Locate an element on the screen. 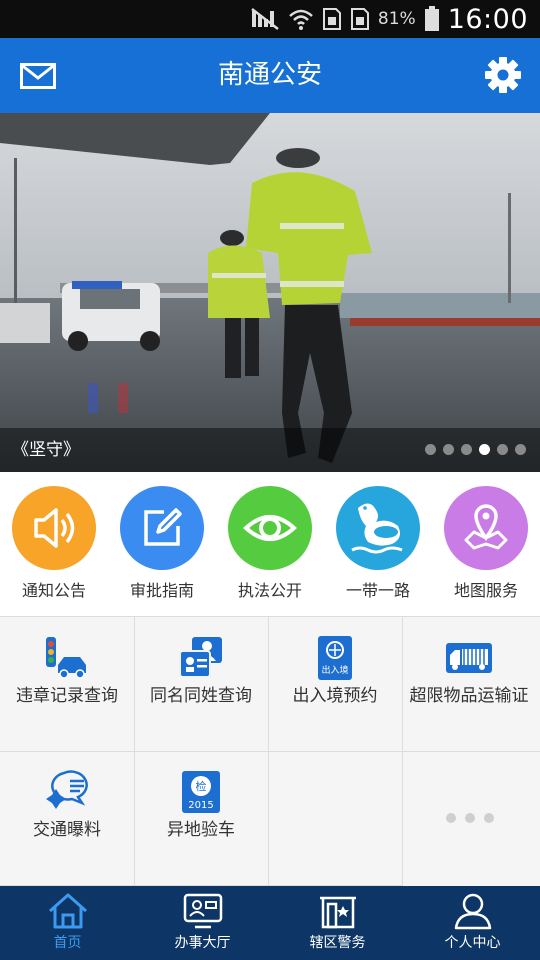  inspection-2015-icon: 检 2015 is located at coordinates (201, 792).